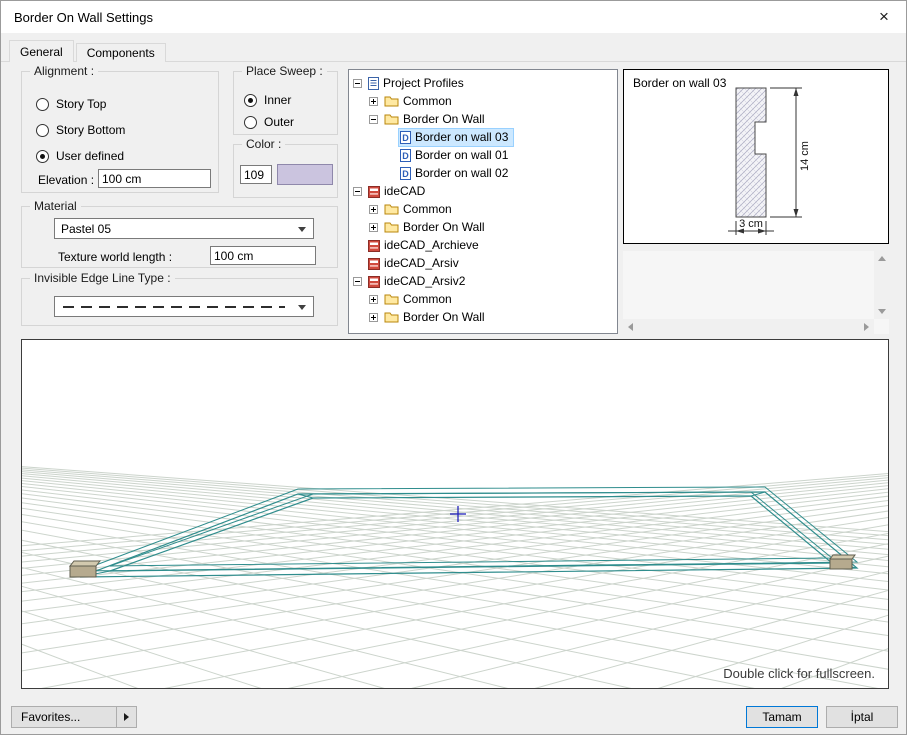  Describe the element at coordinates (882, 311) in the screenshot. I see `scroll-down-icon` at that location.